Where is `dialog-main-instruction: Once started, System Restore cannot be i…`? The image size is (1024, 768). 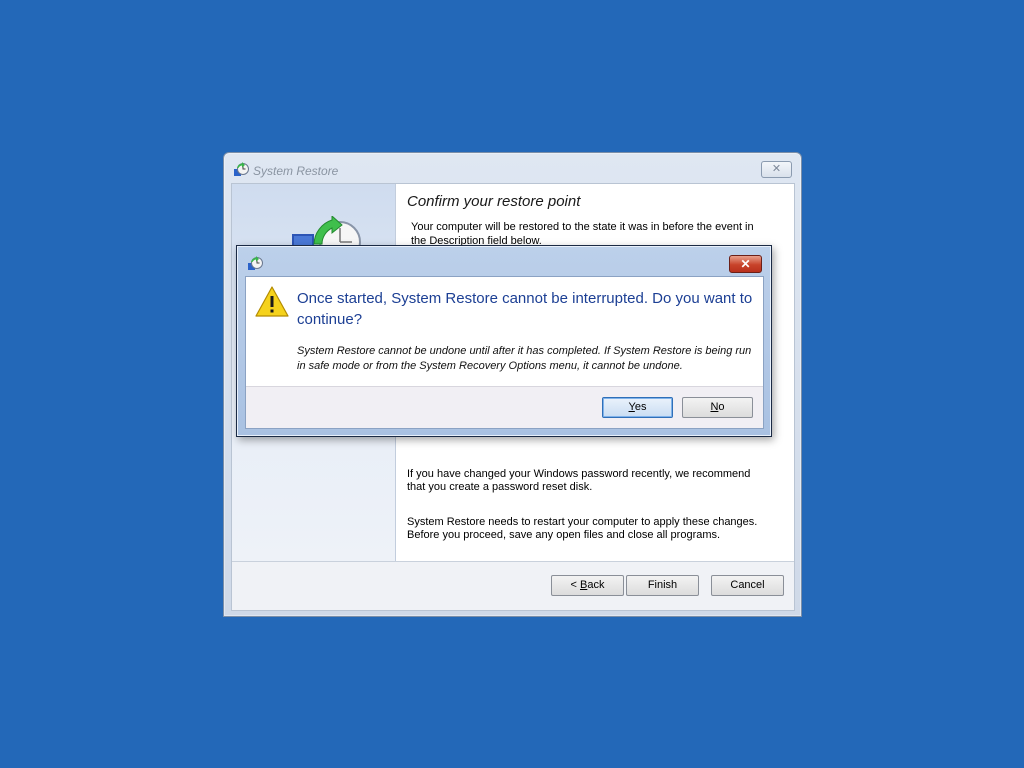
dialog-main-instruction: Once started, System Restore cannot be i… is located at coordinates (525, 309).